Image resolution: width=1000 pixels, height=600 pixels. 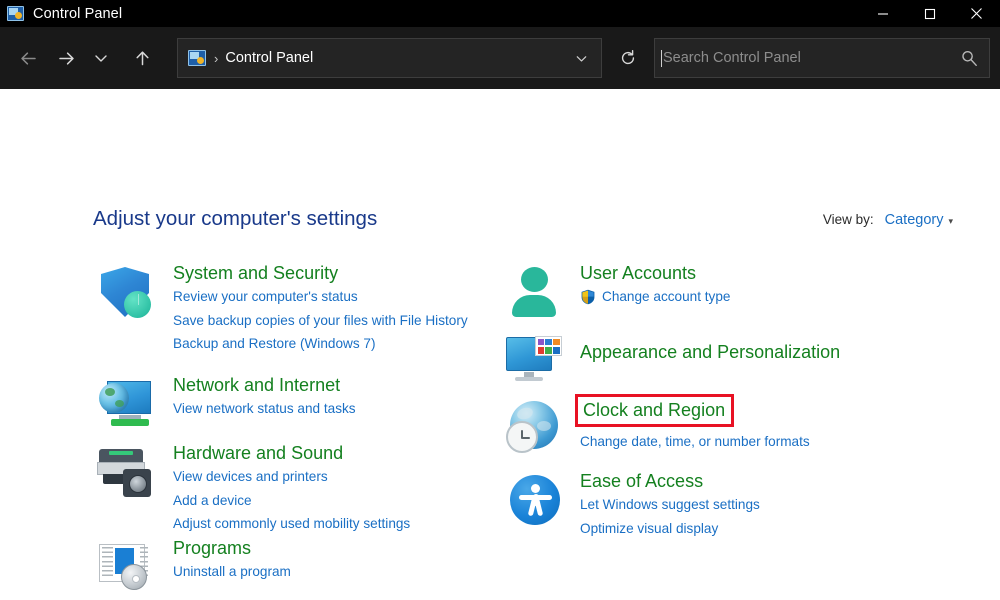 What do you see at coordinates (976, 13) in the screenshot?
I see `close-button` at bounding box center [976, 13].